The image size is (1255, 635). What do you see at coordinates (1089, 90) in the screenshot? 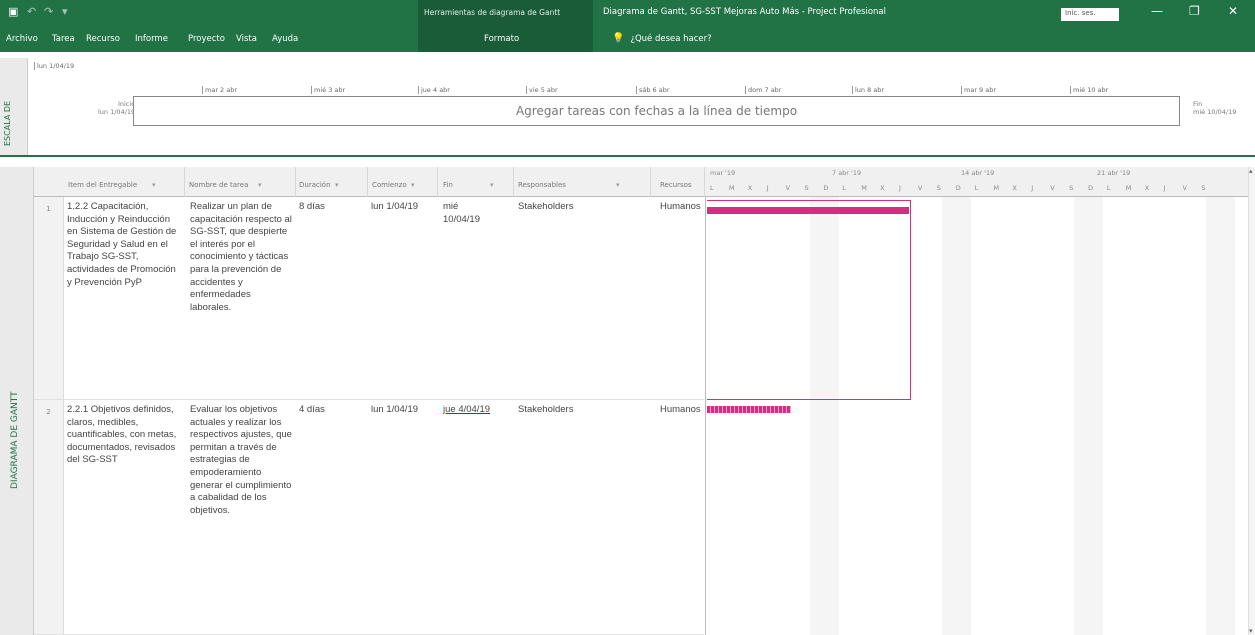
I see `timeline-tick: mié 10 abr` at bounding box center [1089, 90].